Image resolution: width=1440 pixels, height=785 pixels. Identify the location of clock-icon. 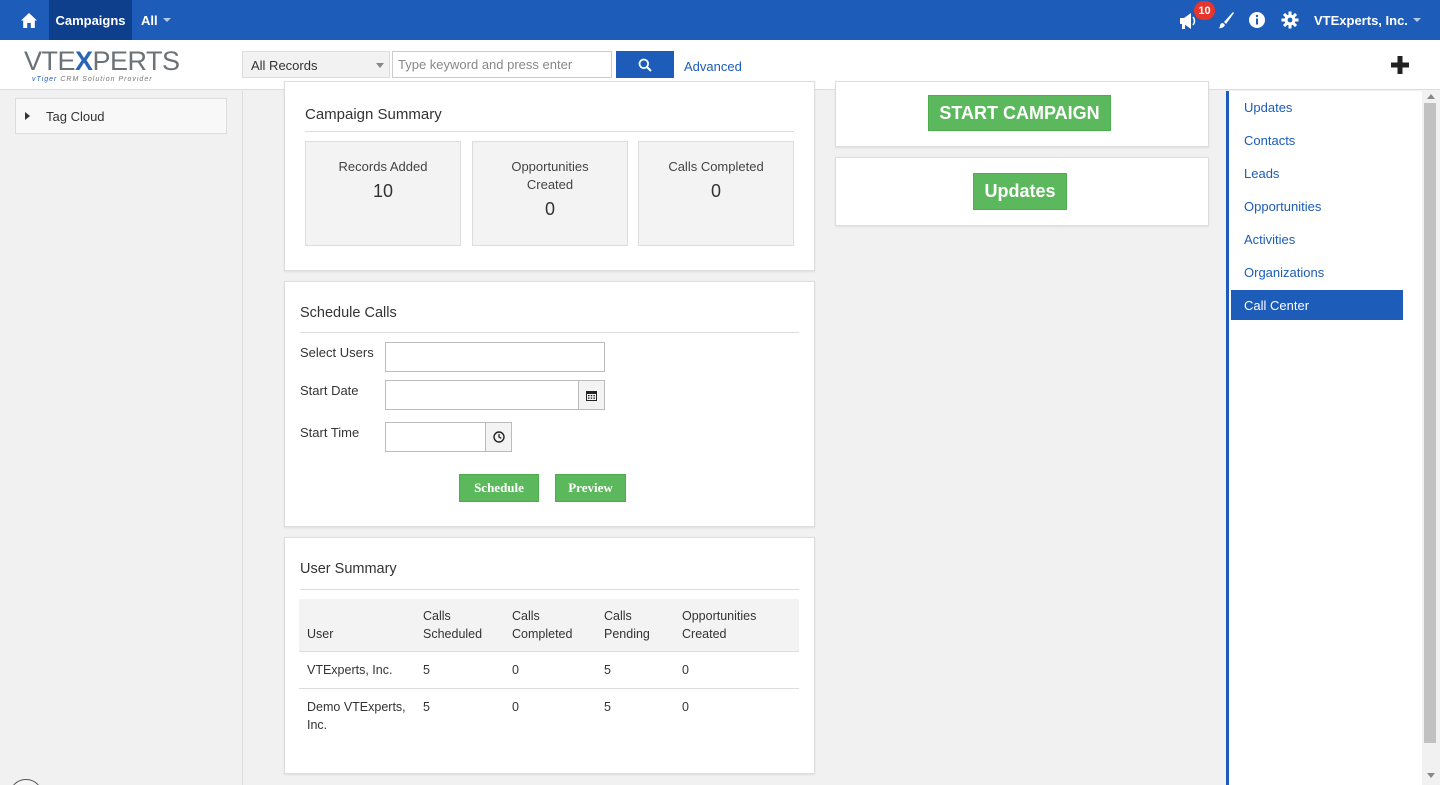
(498, 437).